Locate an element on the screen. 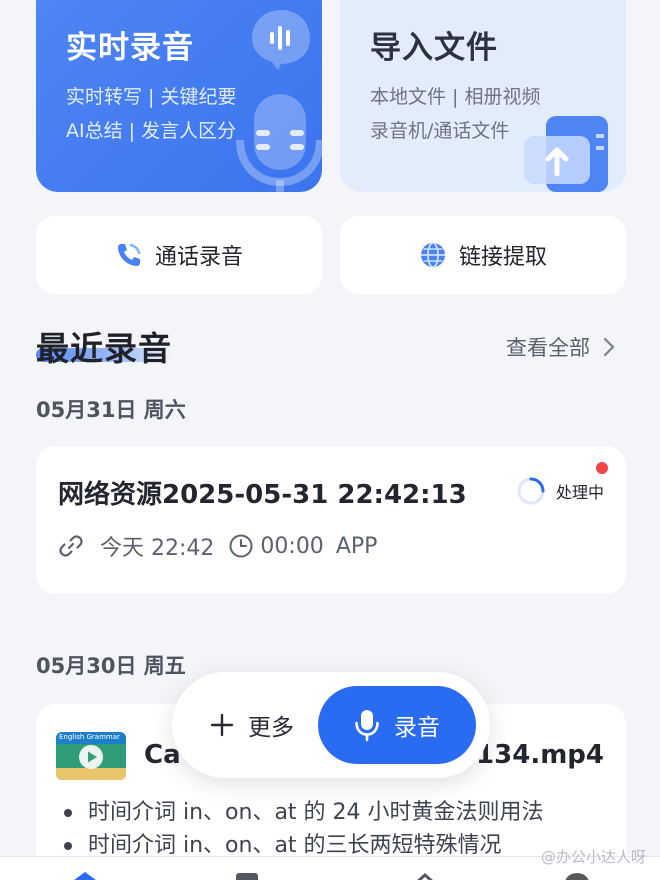  call-recording-label: 通话录音 is located at coordinates (198, 257).